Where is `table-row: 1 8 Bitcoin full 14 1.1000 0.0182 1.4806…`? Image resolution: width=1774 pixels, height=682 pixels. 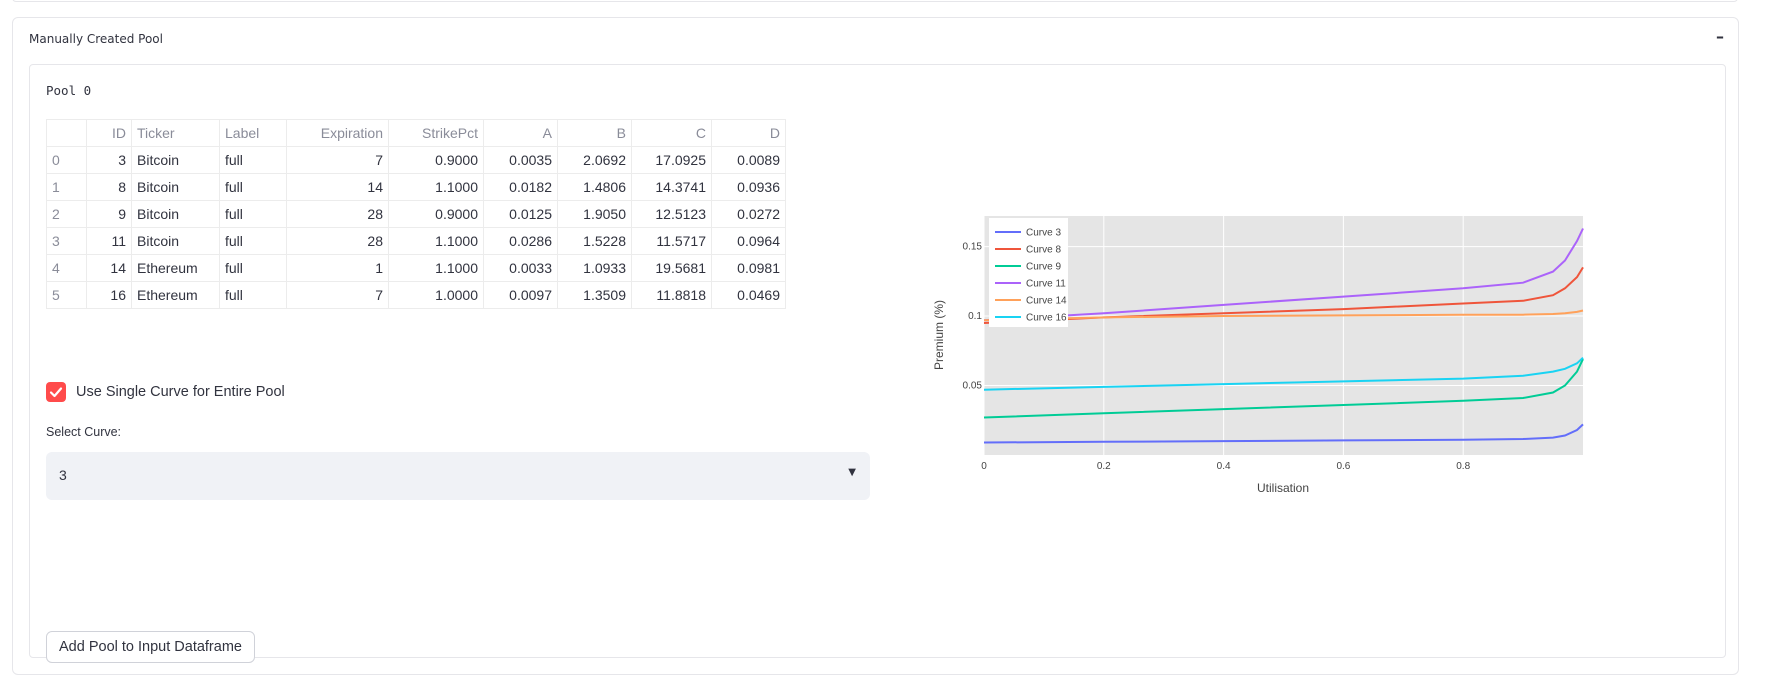 table-row: 1 8 Bitcoin full 14 1.1000 0.0182 1.4806… is located at coordinates (416, 187).